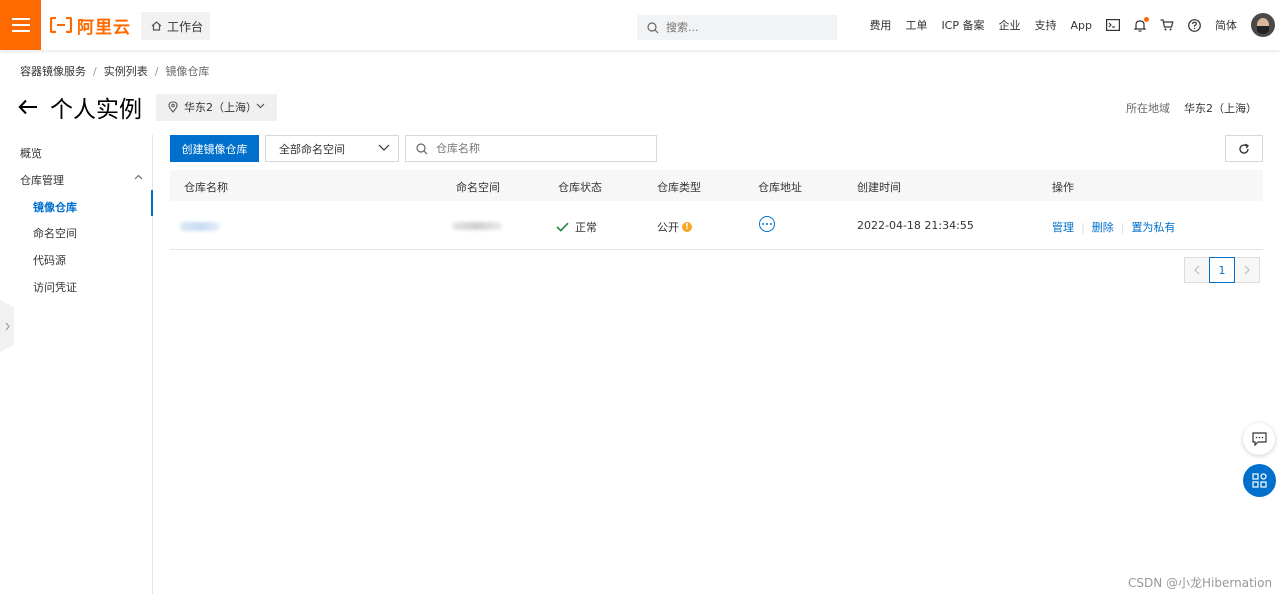 This screenshot has width=1280, height=594. Describe the element at coordinates (49, 260) in the screenshot. I see `sidebar-item-code-source: 代码源` at that location.